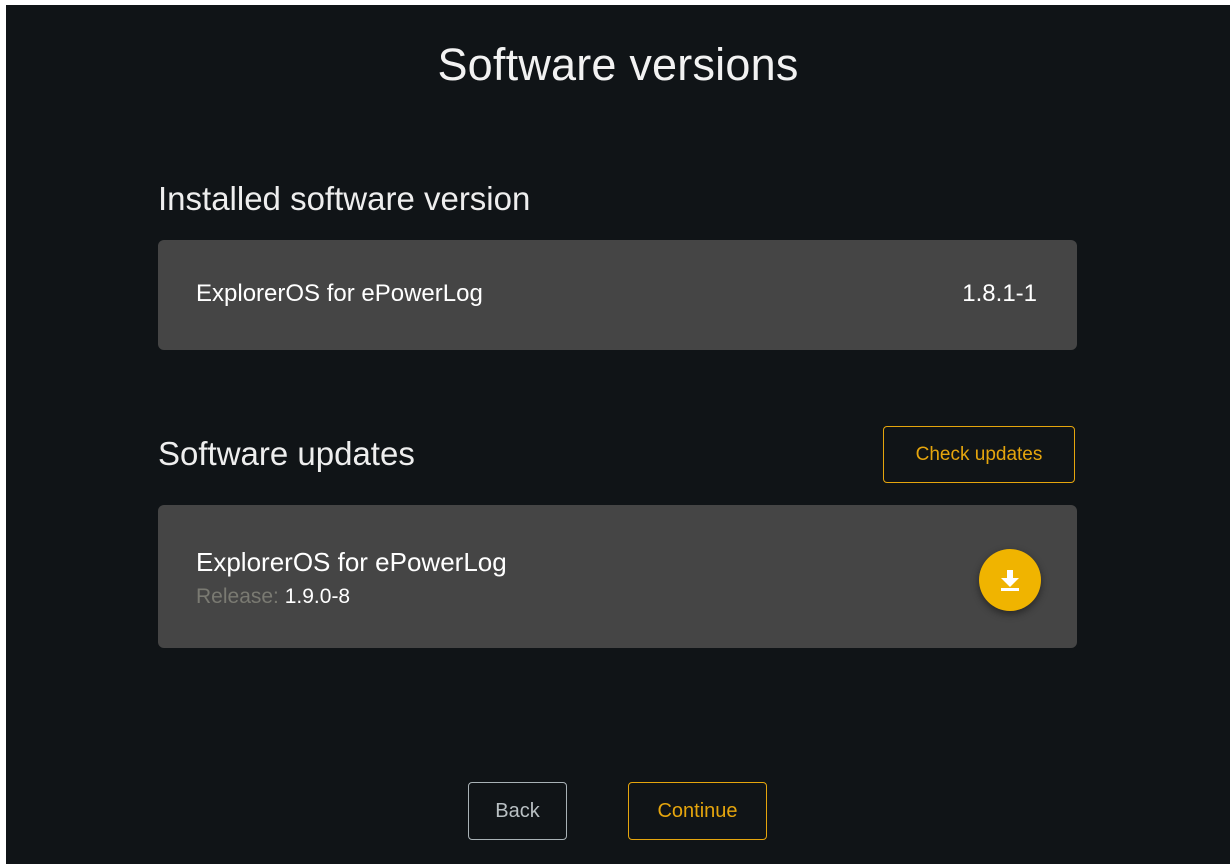 Image resolution: width=1230 pixels, height=864 pixels. What do you see at coordinates (617, 295) in the screenshot?
I see `installed-software-card: ExplorerOS for ePowerLog 1.8.1-1` at bounding box center [617, 295].